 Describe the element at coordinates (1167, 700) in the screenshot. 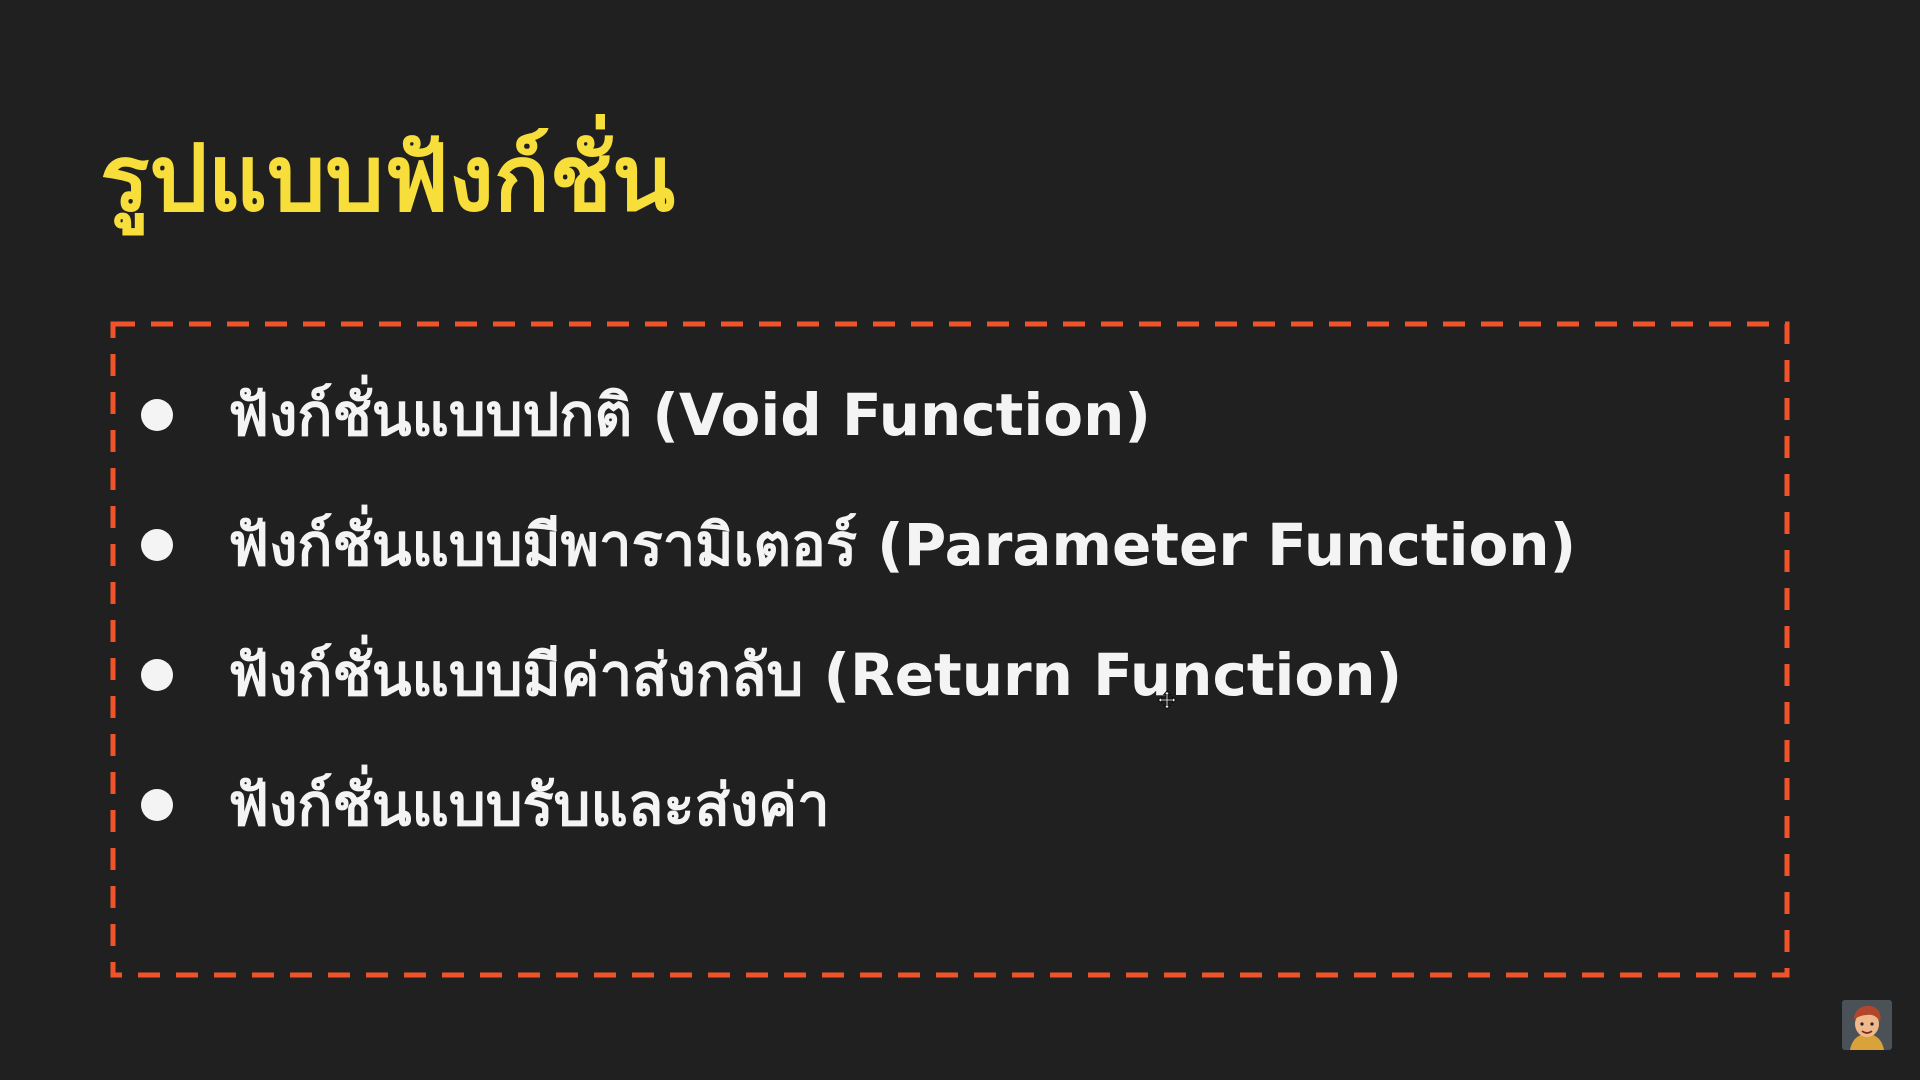

I see `move-cursor-icon` at that location.